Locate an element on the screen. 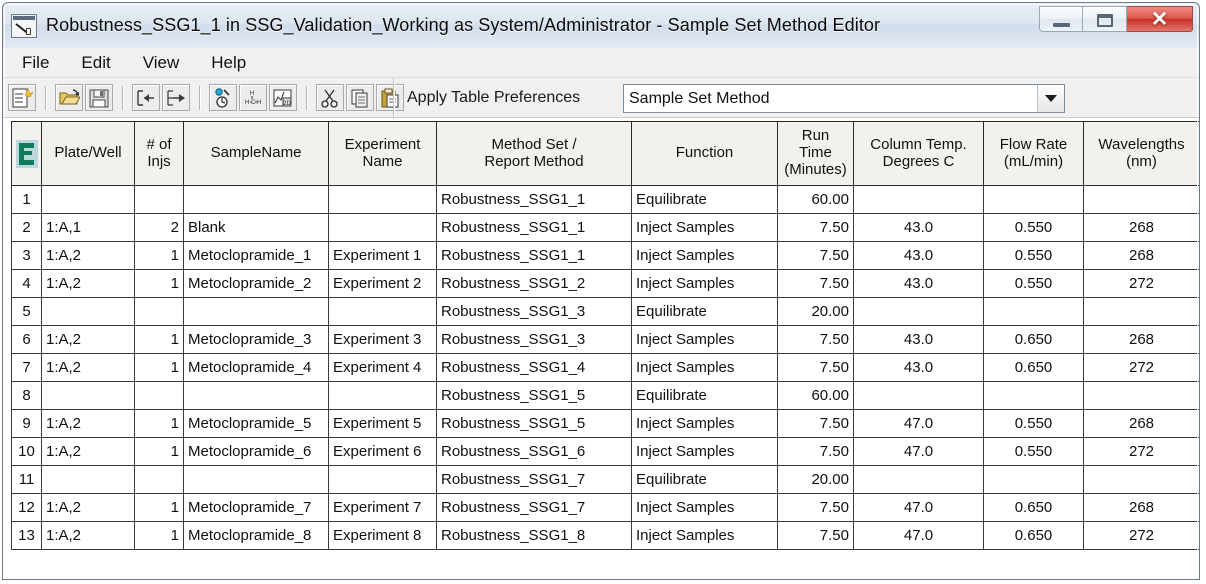 This screenshot has width=1206, height=584. row-header-cell: 13 is located at coordinates (26, 535).